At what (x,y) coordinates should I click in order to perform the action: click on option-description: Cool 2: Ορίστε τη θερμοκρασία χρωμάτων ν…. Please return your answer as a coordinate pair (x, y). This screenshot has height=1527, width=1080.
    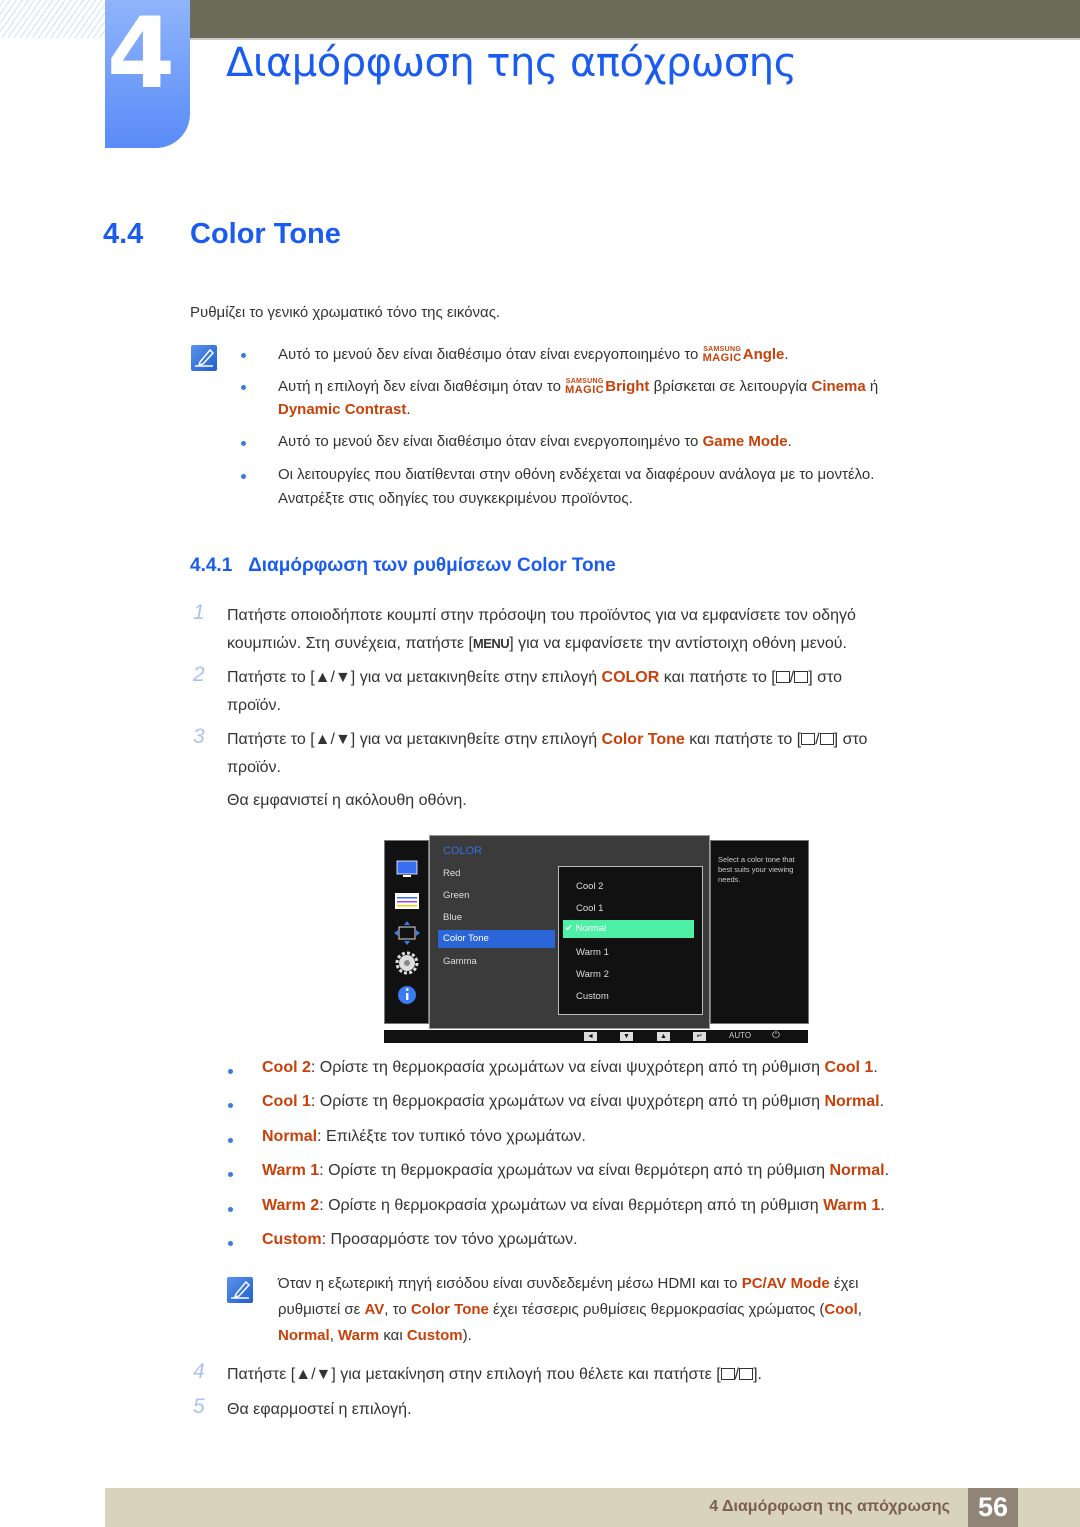
    Looking at the image, I should click on (570, 1068).